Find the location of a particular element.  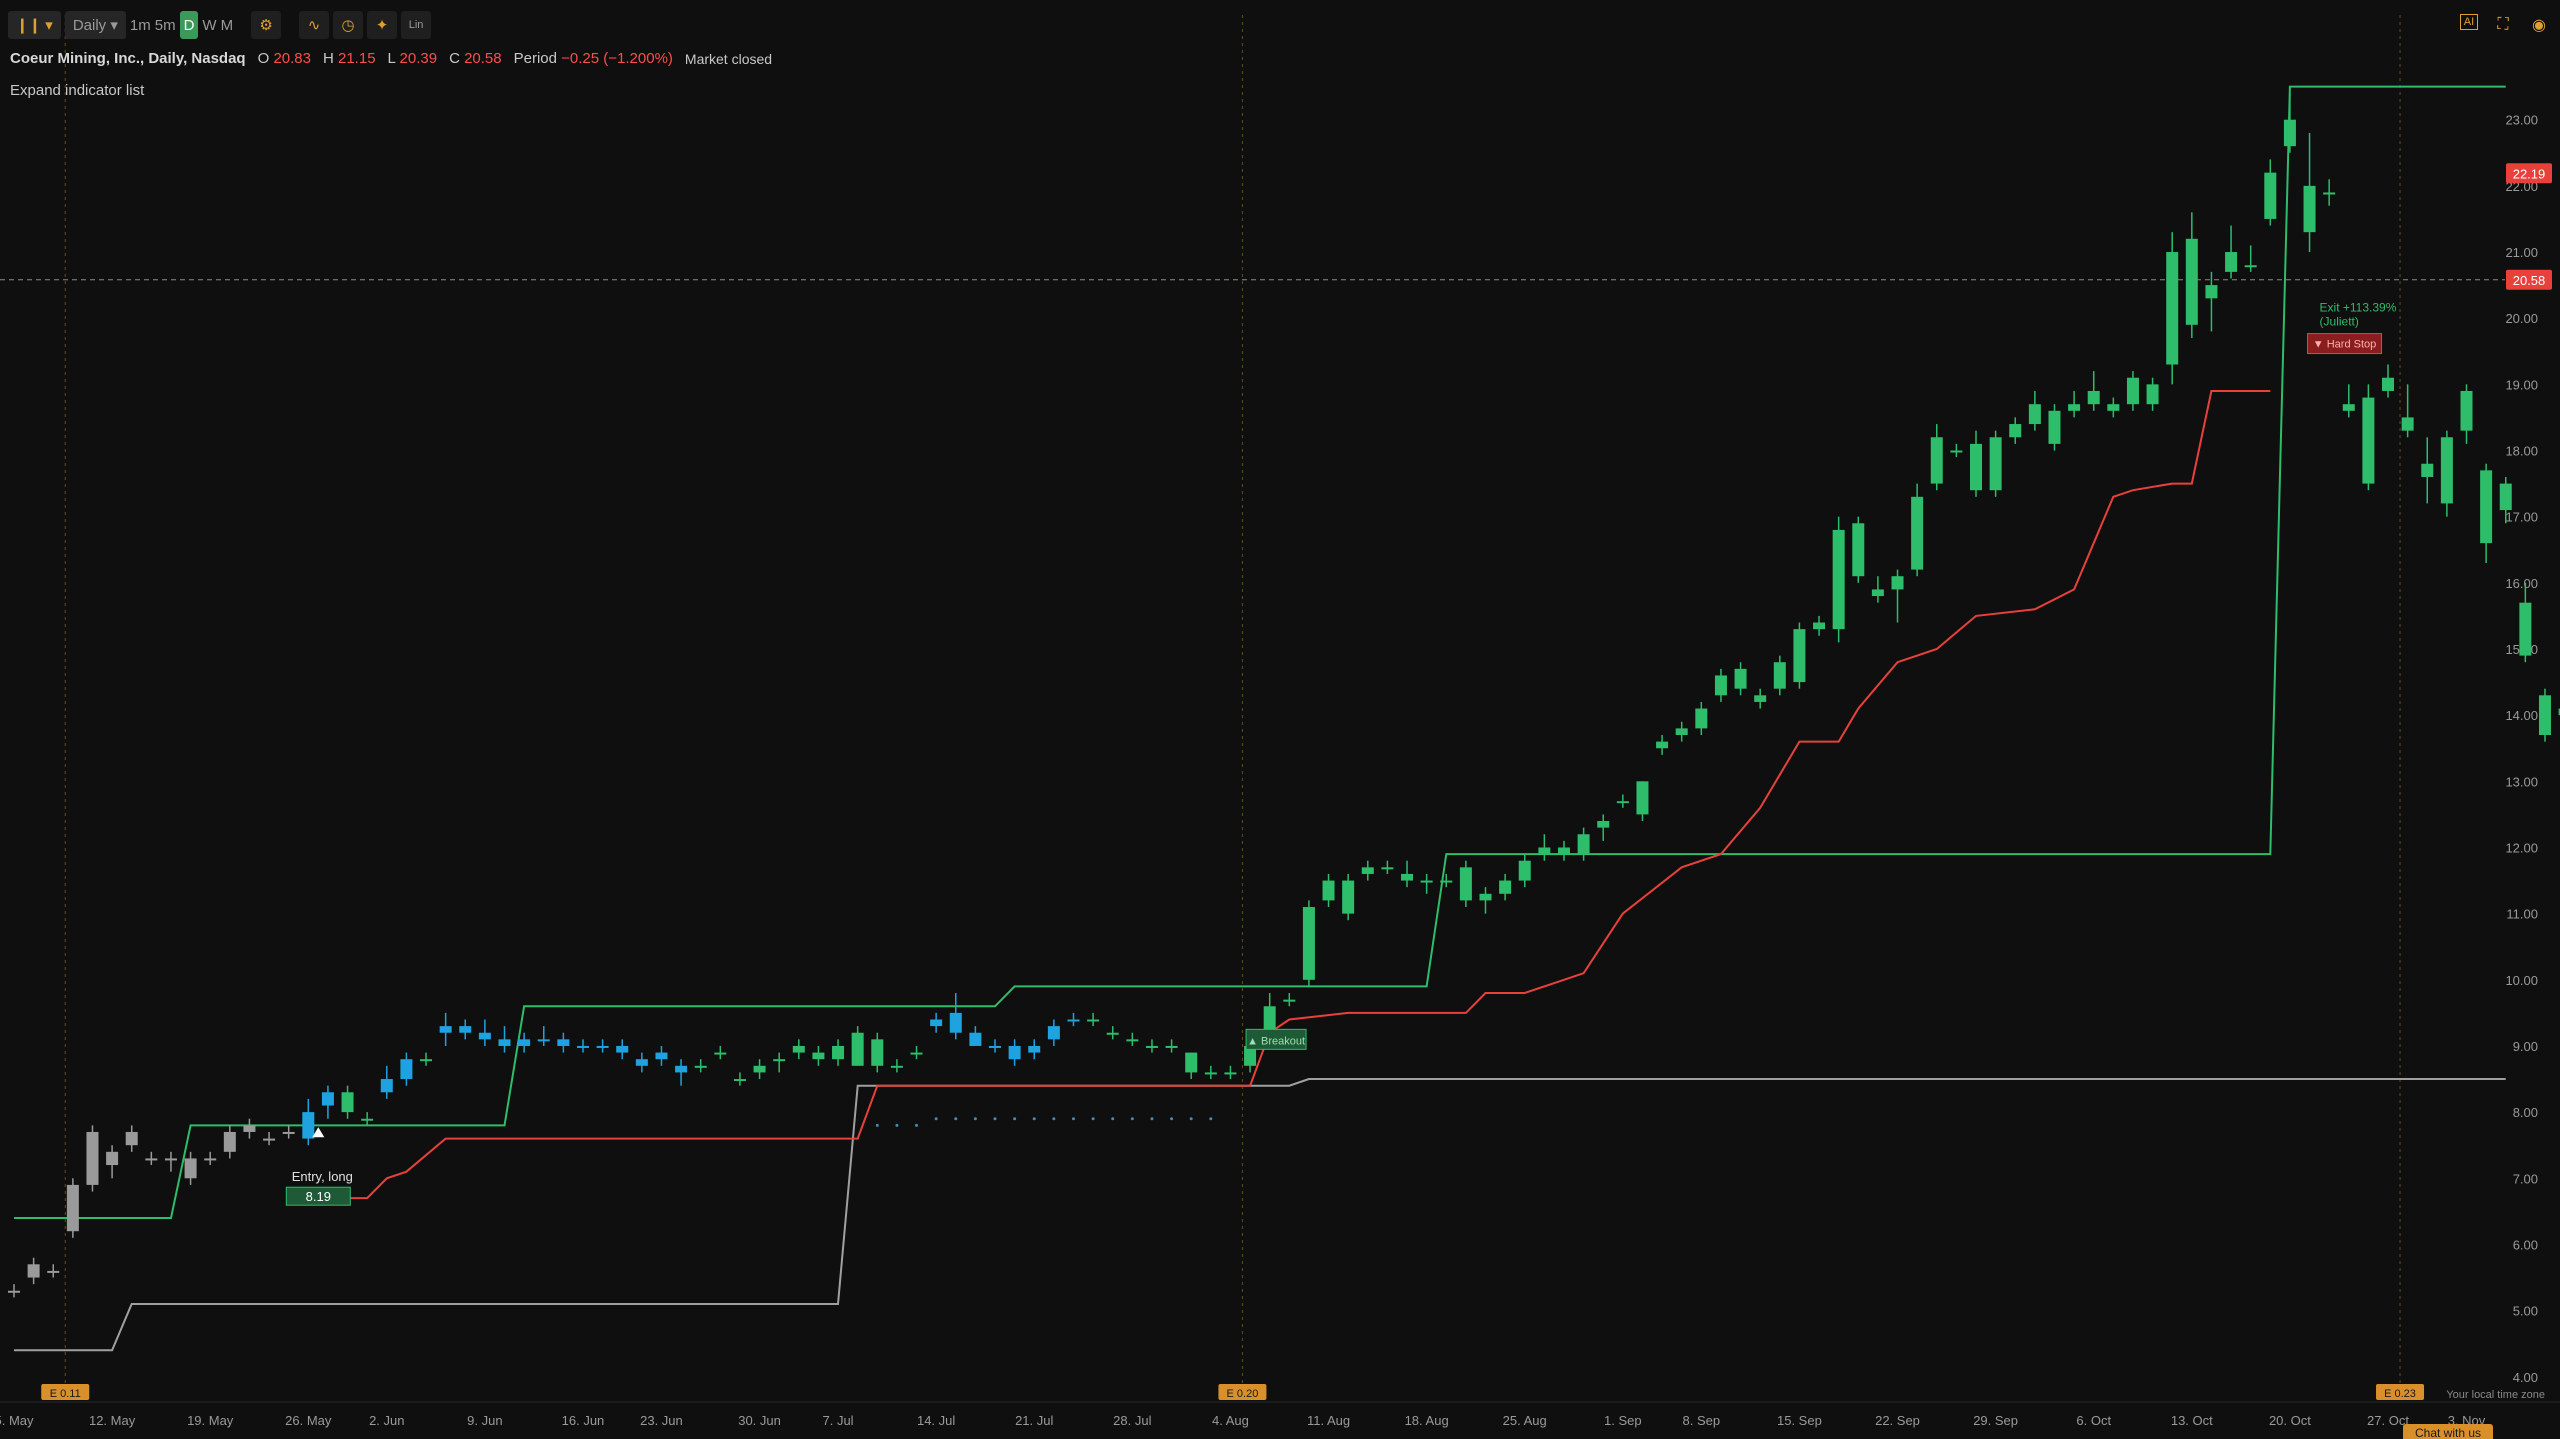

interval-d: D is located at coordinates (189, 25).